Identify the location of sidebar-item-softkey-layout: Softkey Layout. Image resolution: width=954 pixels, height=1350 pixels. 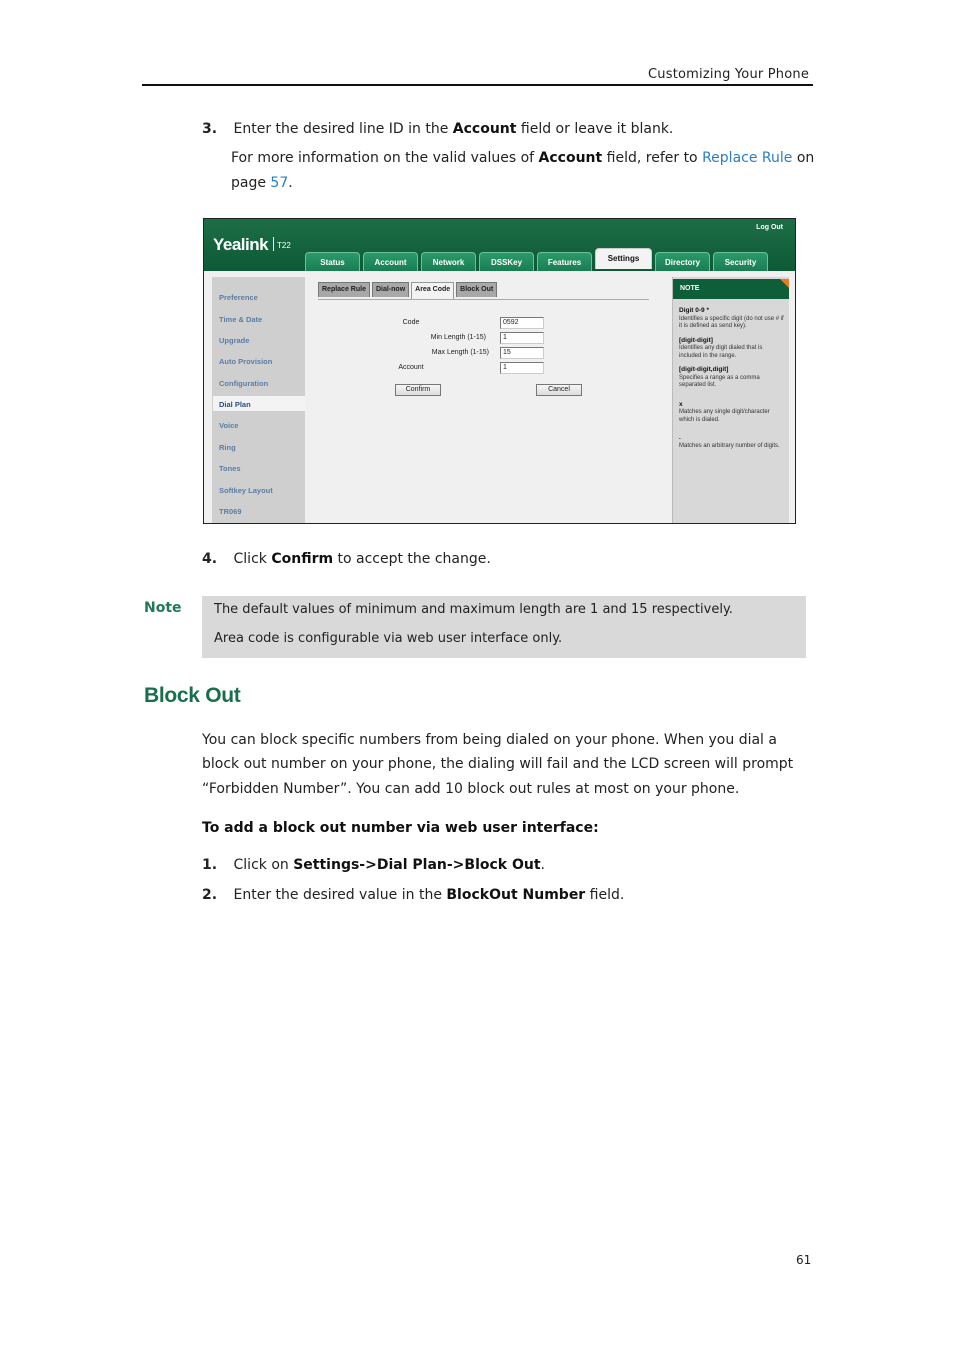
(246, 490).